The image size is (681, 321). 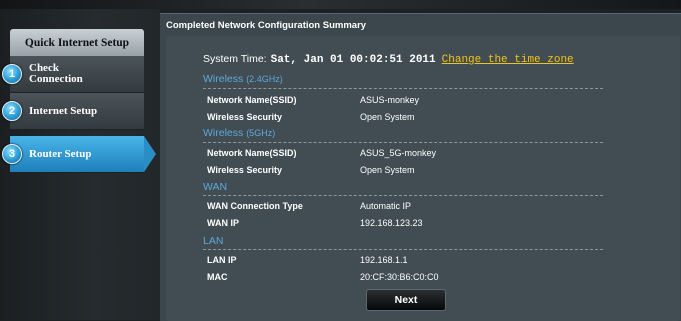 I want to click on section-sub: (2.4GHz), so click(x=264, y=79).